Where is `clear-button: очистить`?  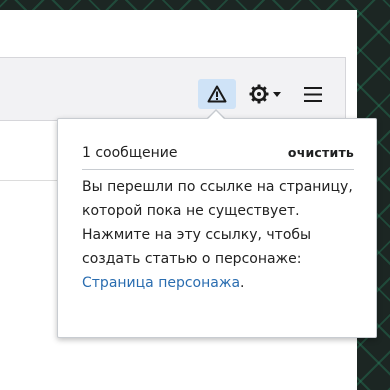 clear-button: очистить is located at coordinates (321, 152).